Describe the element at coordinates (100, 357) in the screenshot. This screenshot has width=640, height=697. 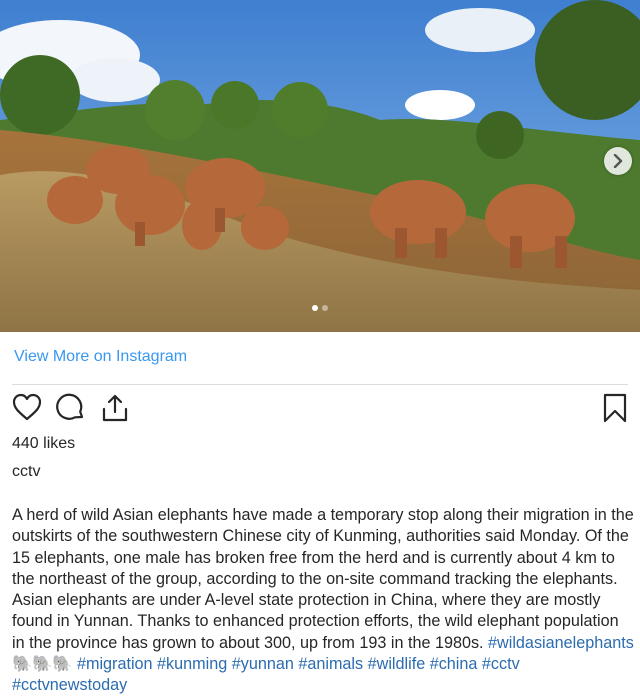
I see `view-more-on-instagram-link: View More on Instagram` at that location.